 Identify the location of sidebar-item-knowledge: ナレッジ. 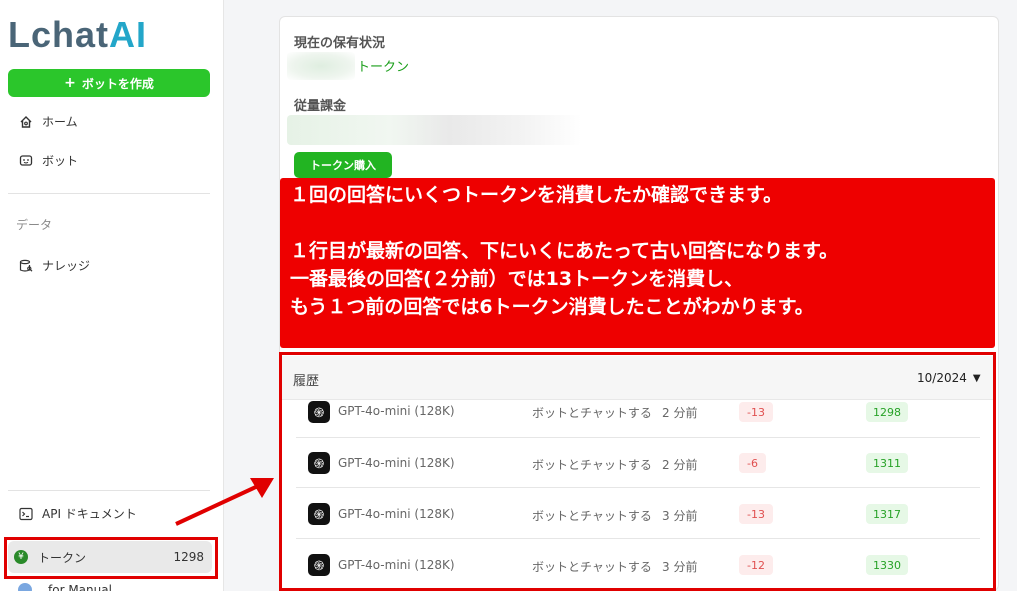
(54, 265).